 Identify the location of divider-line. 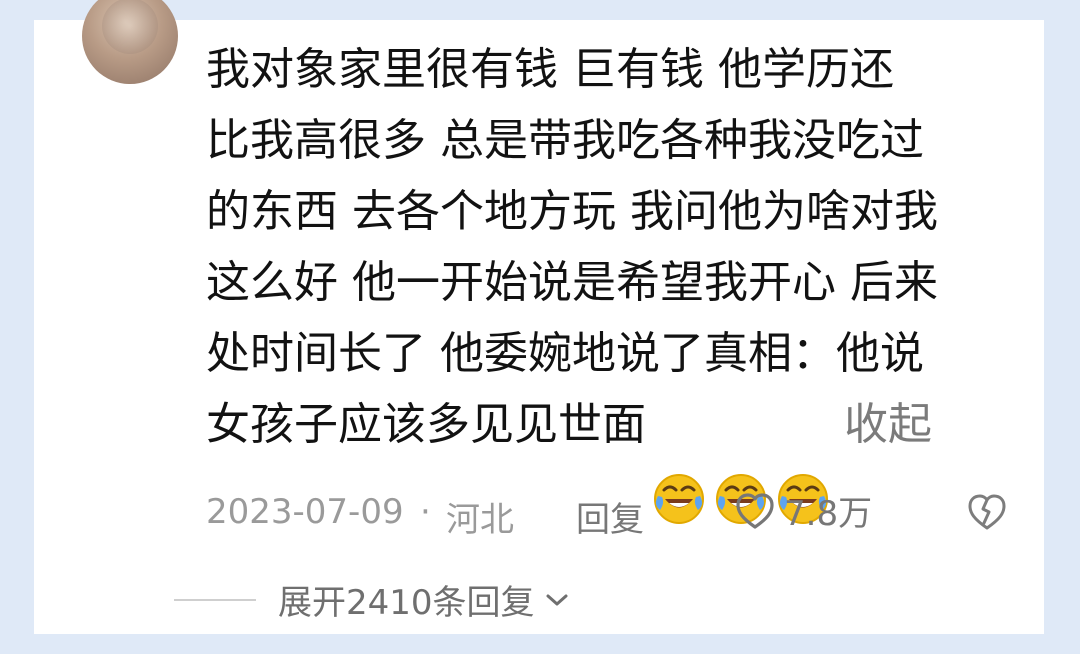
(215, 599).